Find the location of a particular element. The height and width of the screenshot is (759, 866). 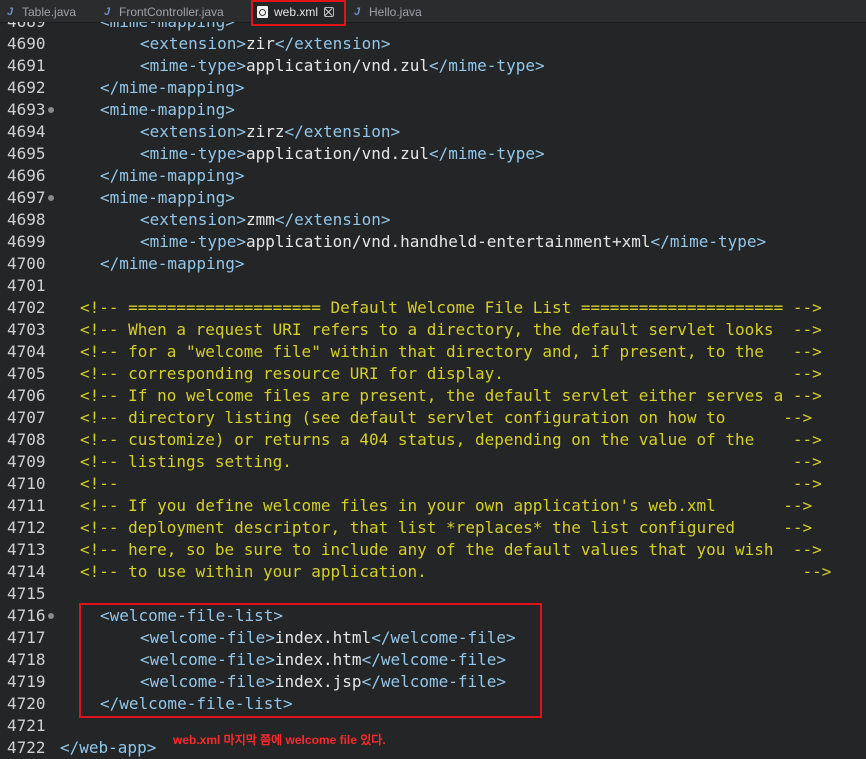

tab-web-xml: web.xml is located at coordinates (298, 11).